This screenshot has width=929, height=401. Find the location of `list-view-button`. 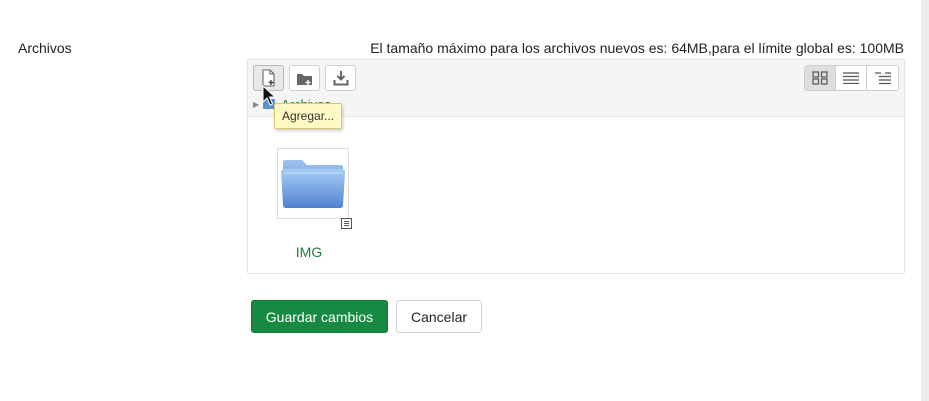

list-view-button is located at coordinates (851, 78).